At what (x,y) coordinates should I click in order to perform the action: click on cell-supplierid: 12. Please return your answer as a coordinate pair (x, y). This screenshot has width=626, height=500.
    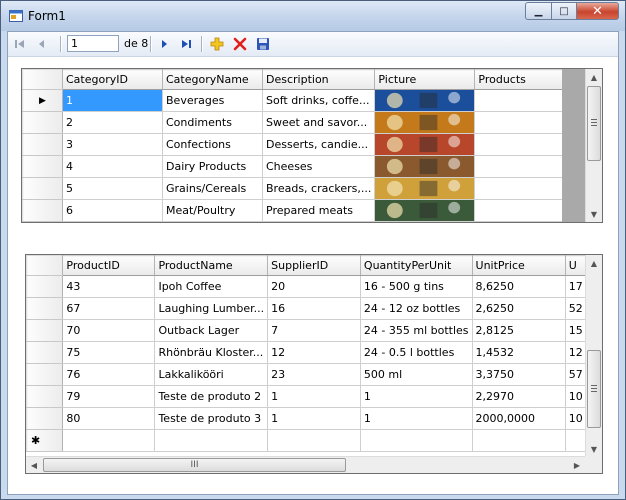
    Looking at the image, I should click on (314, 352).